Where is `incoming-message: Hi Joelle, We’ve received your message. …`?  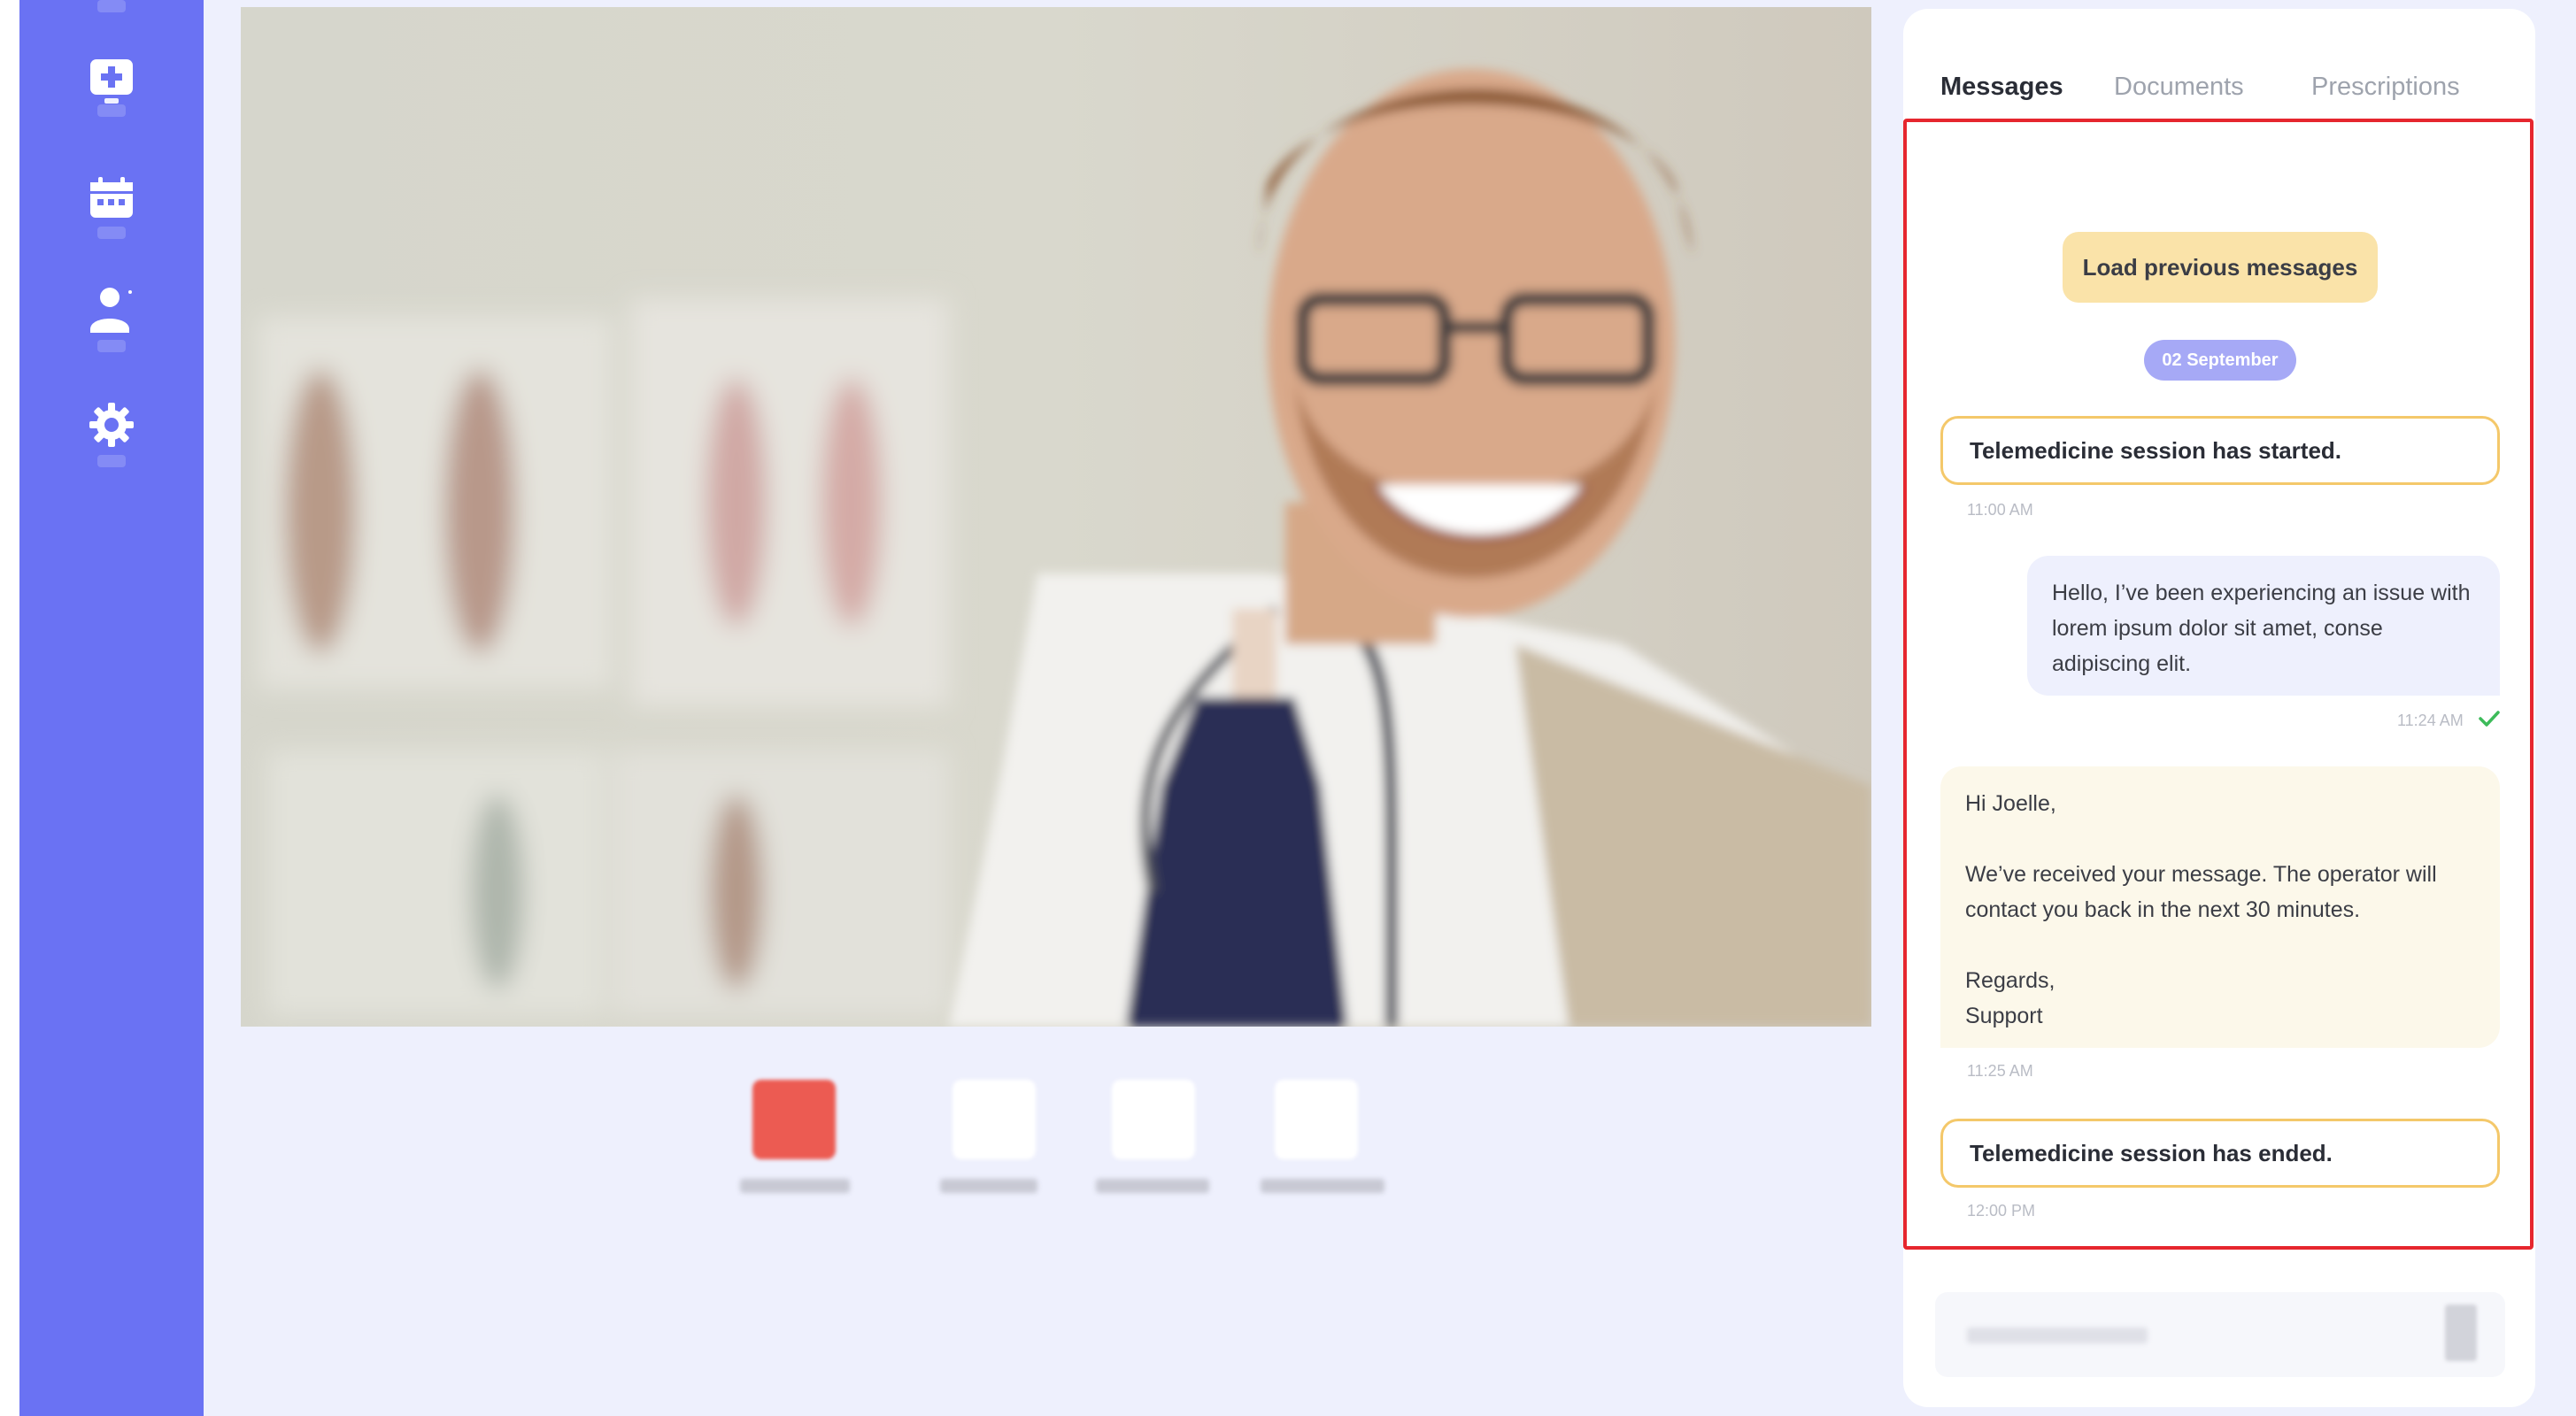
incoming-message: Hi Joelle, We’ve received your message. … is located at coordinates (2220, 907).